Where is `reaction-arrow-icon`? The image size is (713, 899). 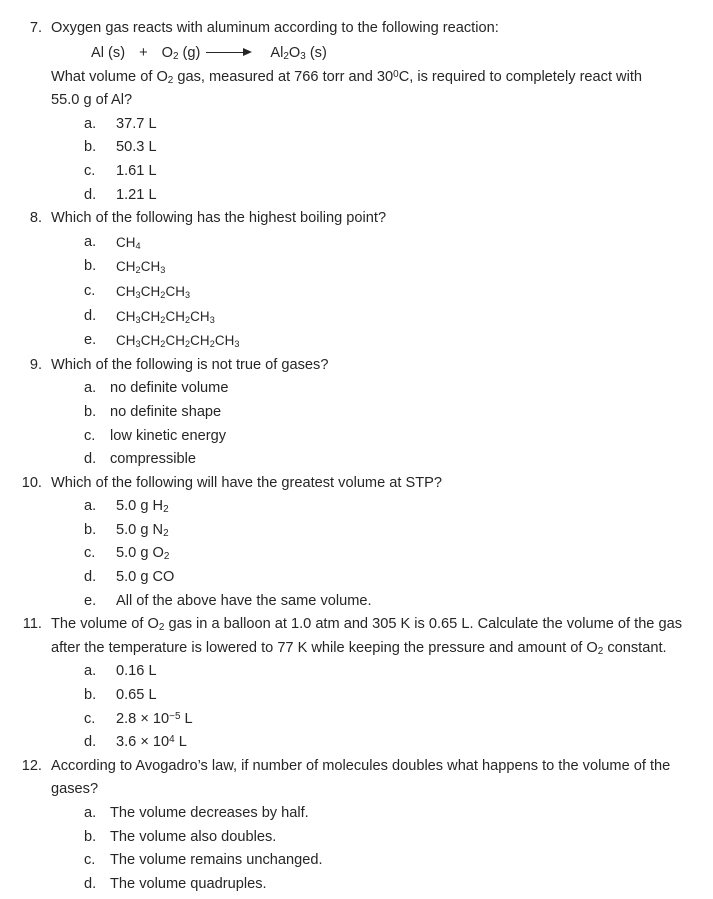 reaction-arrow-icon is located at coordinates (229, 52).